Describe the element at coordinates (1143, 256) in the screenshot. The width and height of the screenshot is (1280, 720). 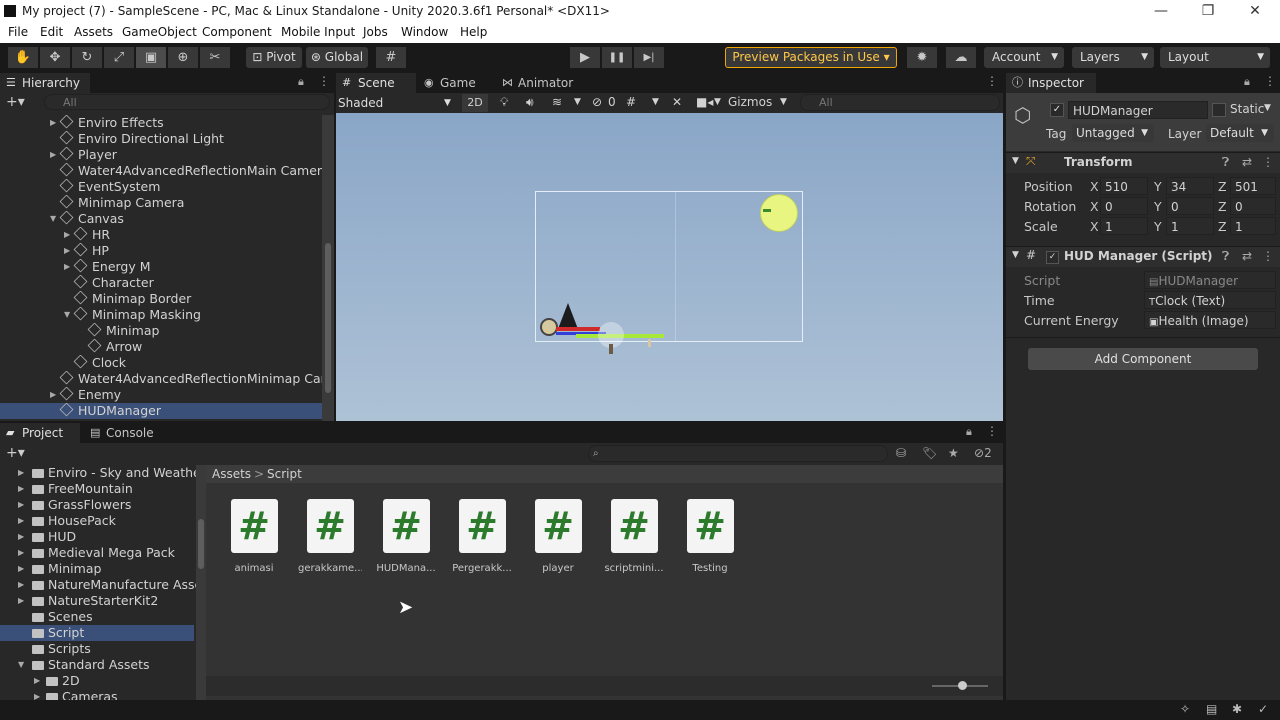
I see `script-component-header: ▼ # ✓ HUD Manager (Script) ❓︎ ⇄ ⋮` at that location.